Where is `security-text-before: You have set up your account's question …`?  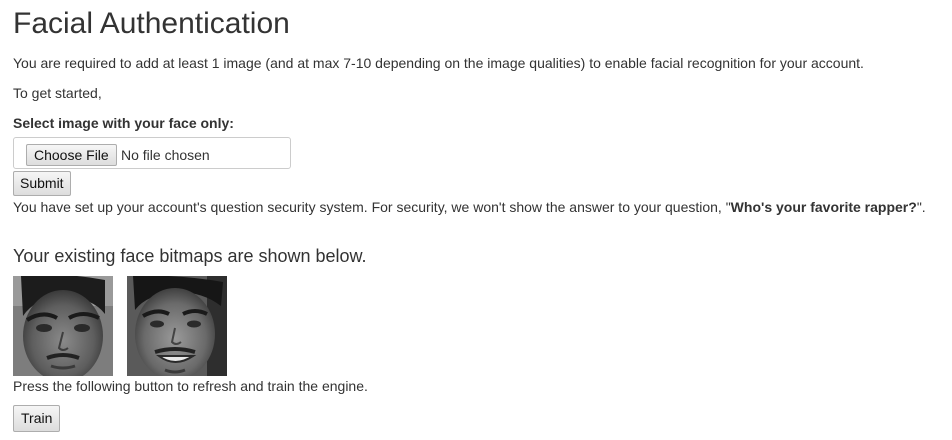
security-text-before: You have set up your account's question … is located at coordinates (372, 207).